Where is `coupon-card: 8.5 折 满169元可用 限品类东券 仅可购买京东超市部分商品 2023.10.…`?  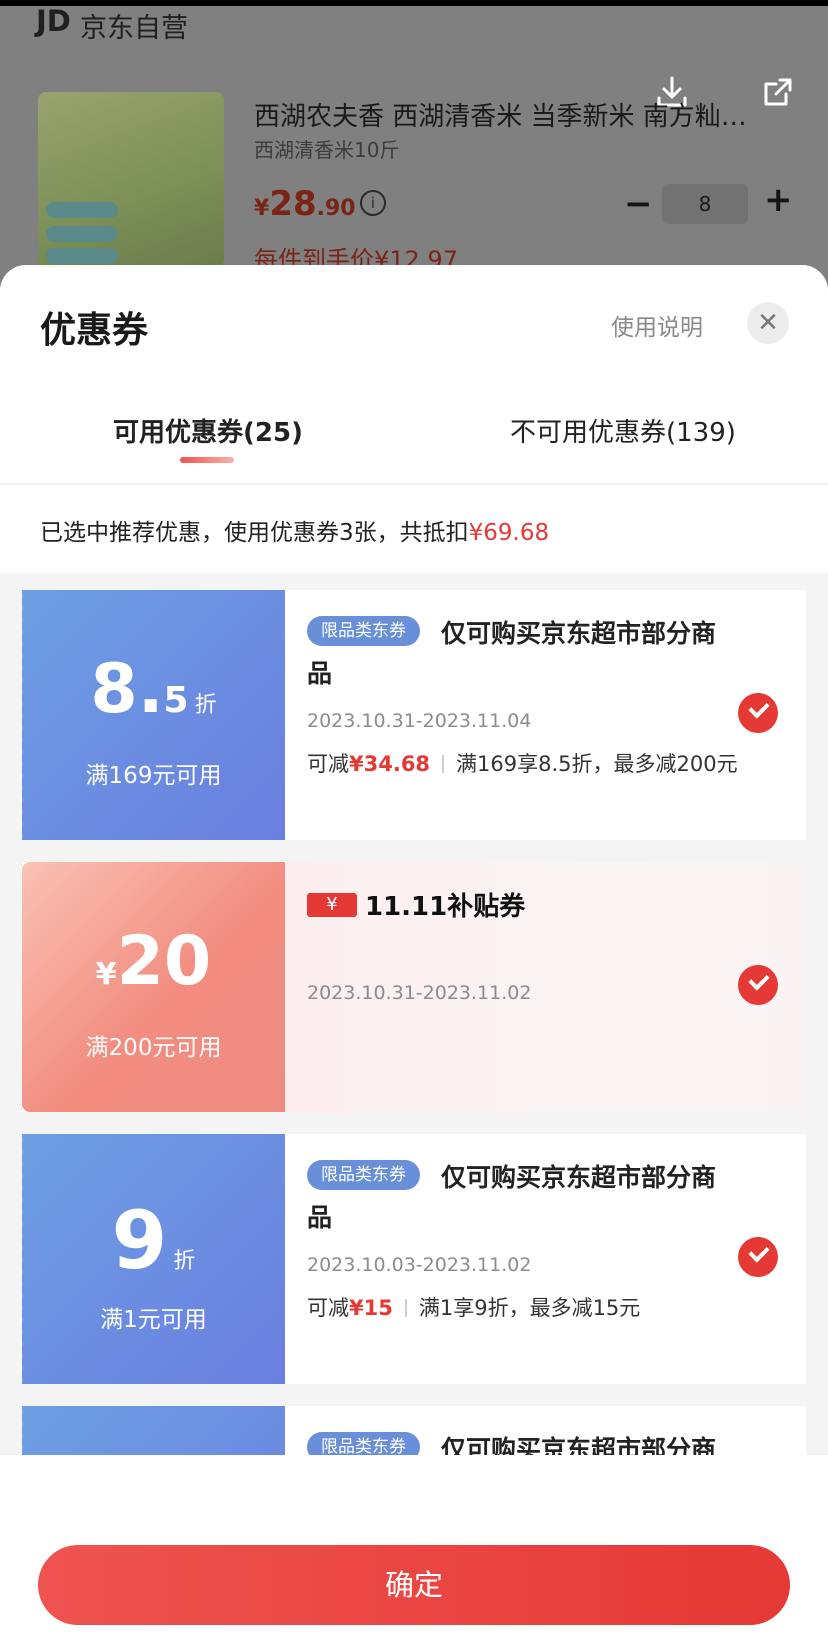
coupon-card: 8.5 折 满169元可用 限品类东券 仅可购买京东超市部分商品 2023.10.… is located at coordinates (412, 715).